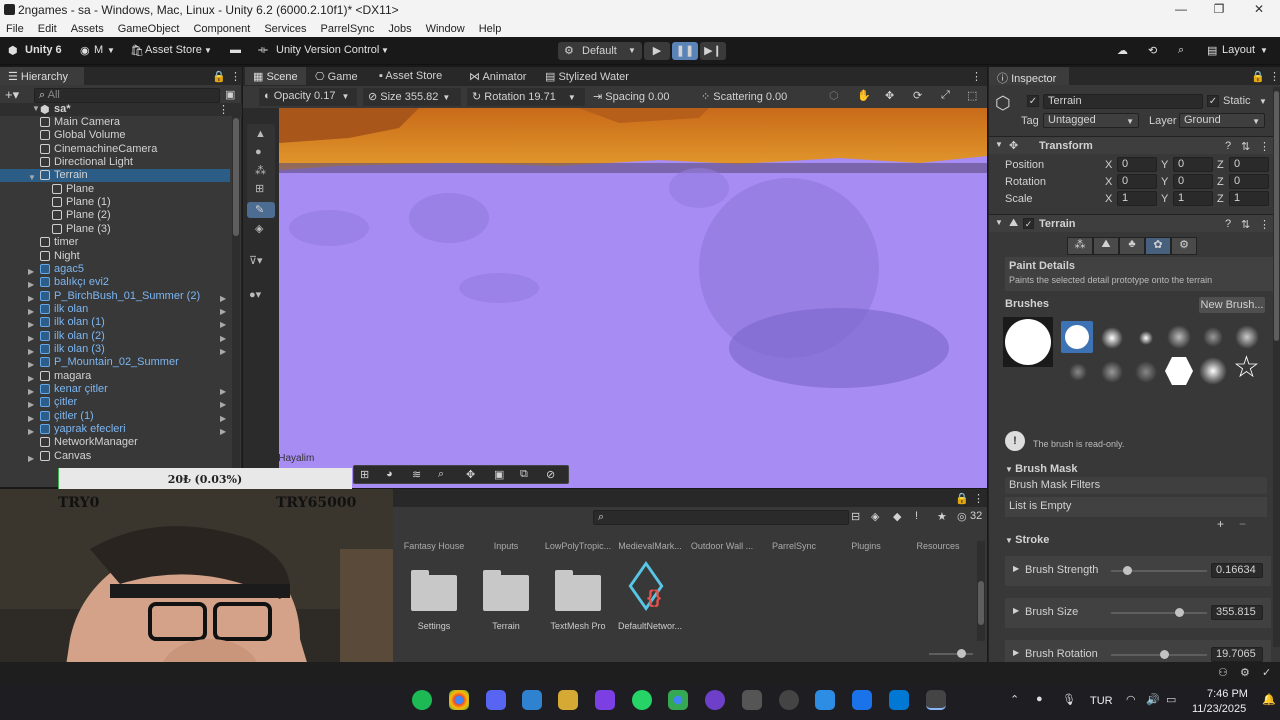 The width and height of the screenshot is (1280, 720). I want to click on scattering-field: ⁘ Scattering 0.00, so click(744, 96).